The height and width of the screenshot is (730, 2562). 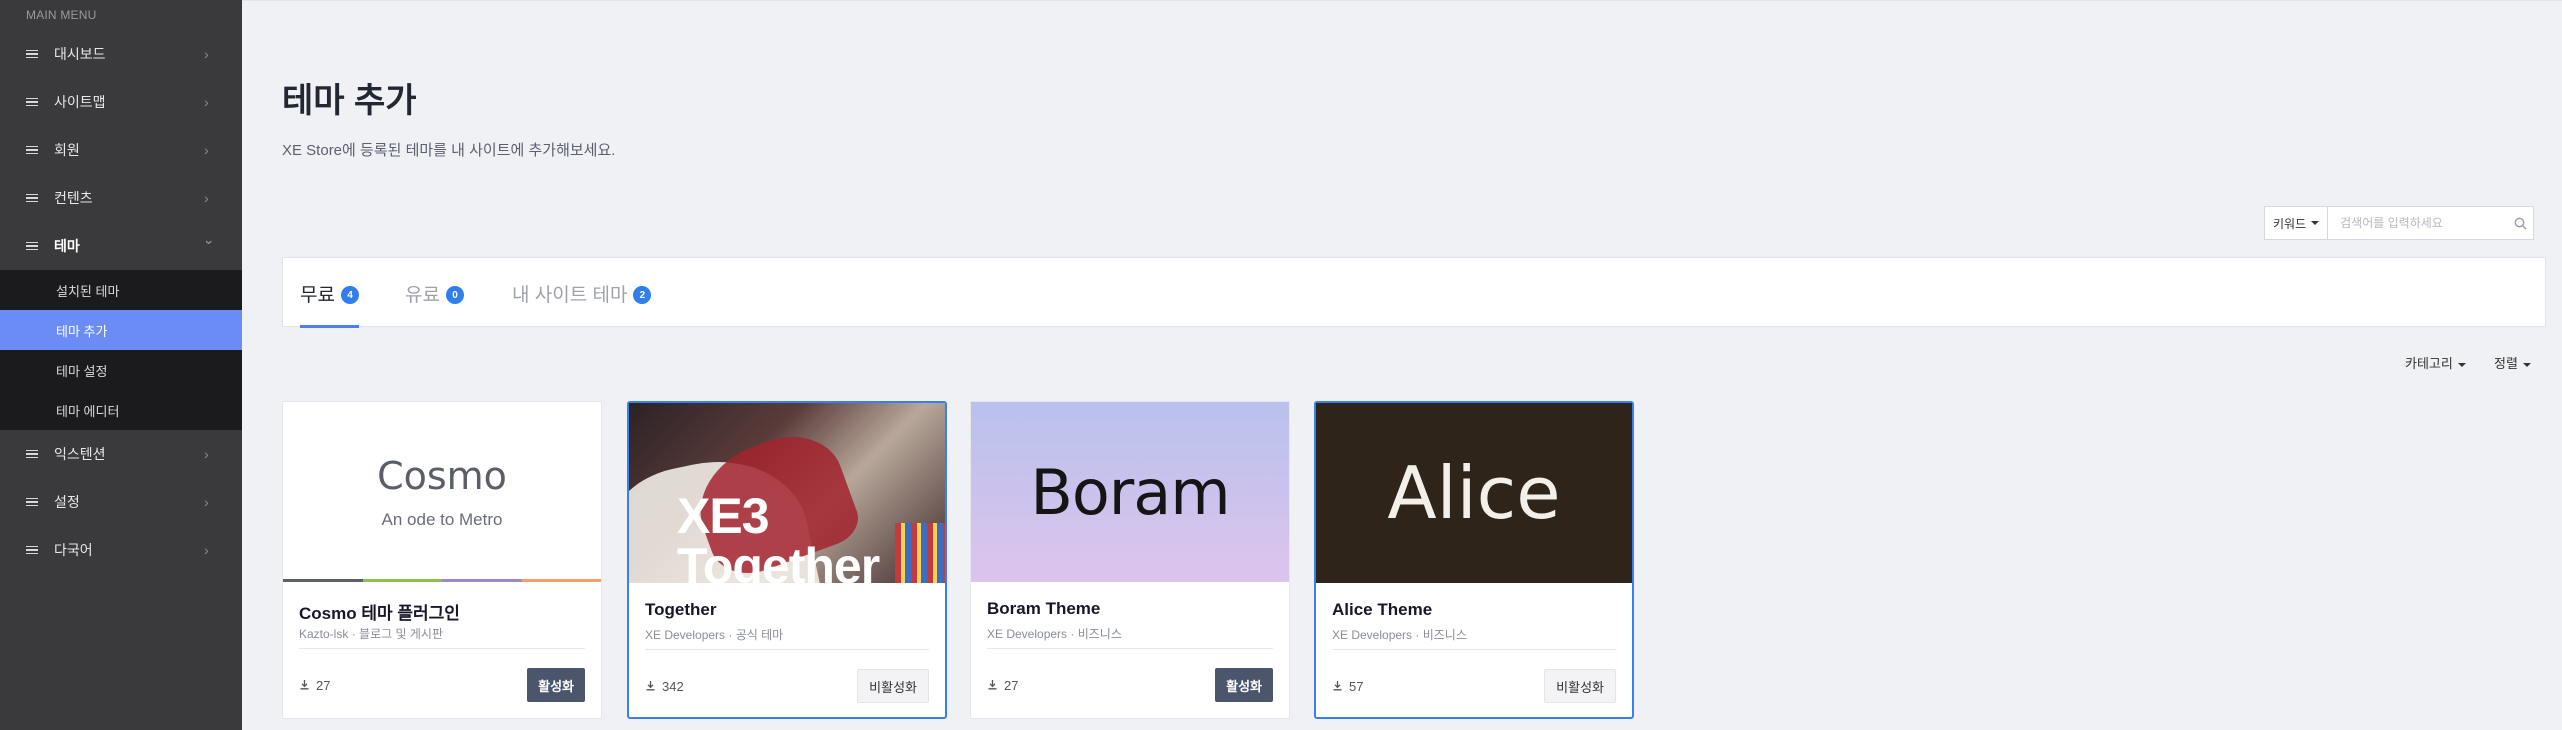 I want to click on sidebar-item-languages: 다국어 ›, so click(x=121, y=550).